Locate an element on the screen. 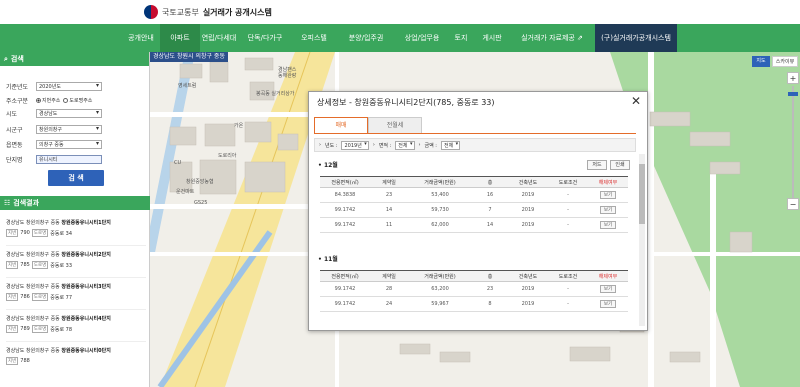 This screenshot has width=800, height=387. table-row: 99.1742 14 59,730 7 2019- 보기 is located at coordinates (474, 210).